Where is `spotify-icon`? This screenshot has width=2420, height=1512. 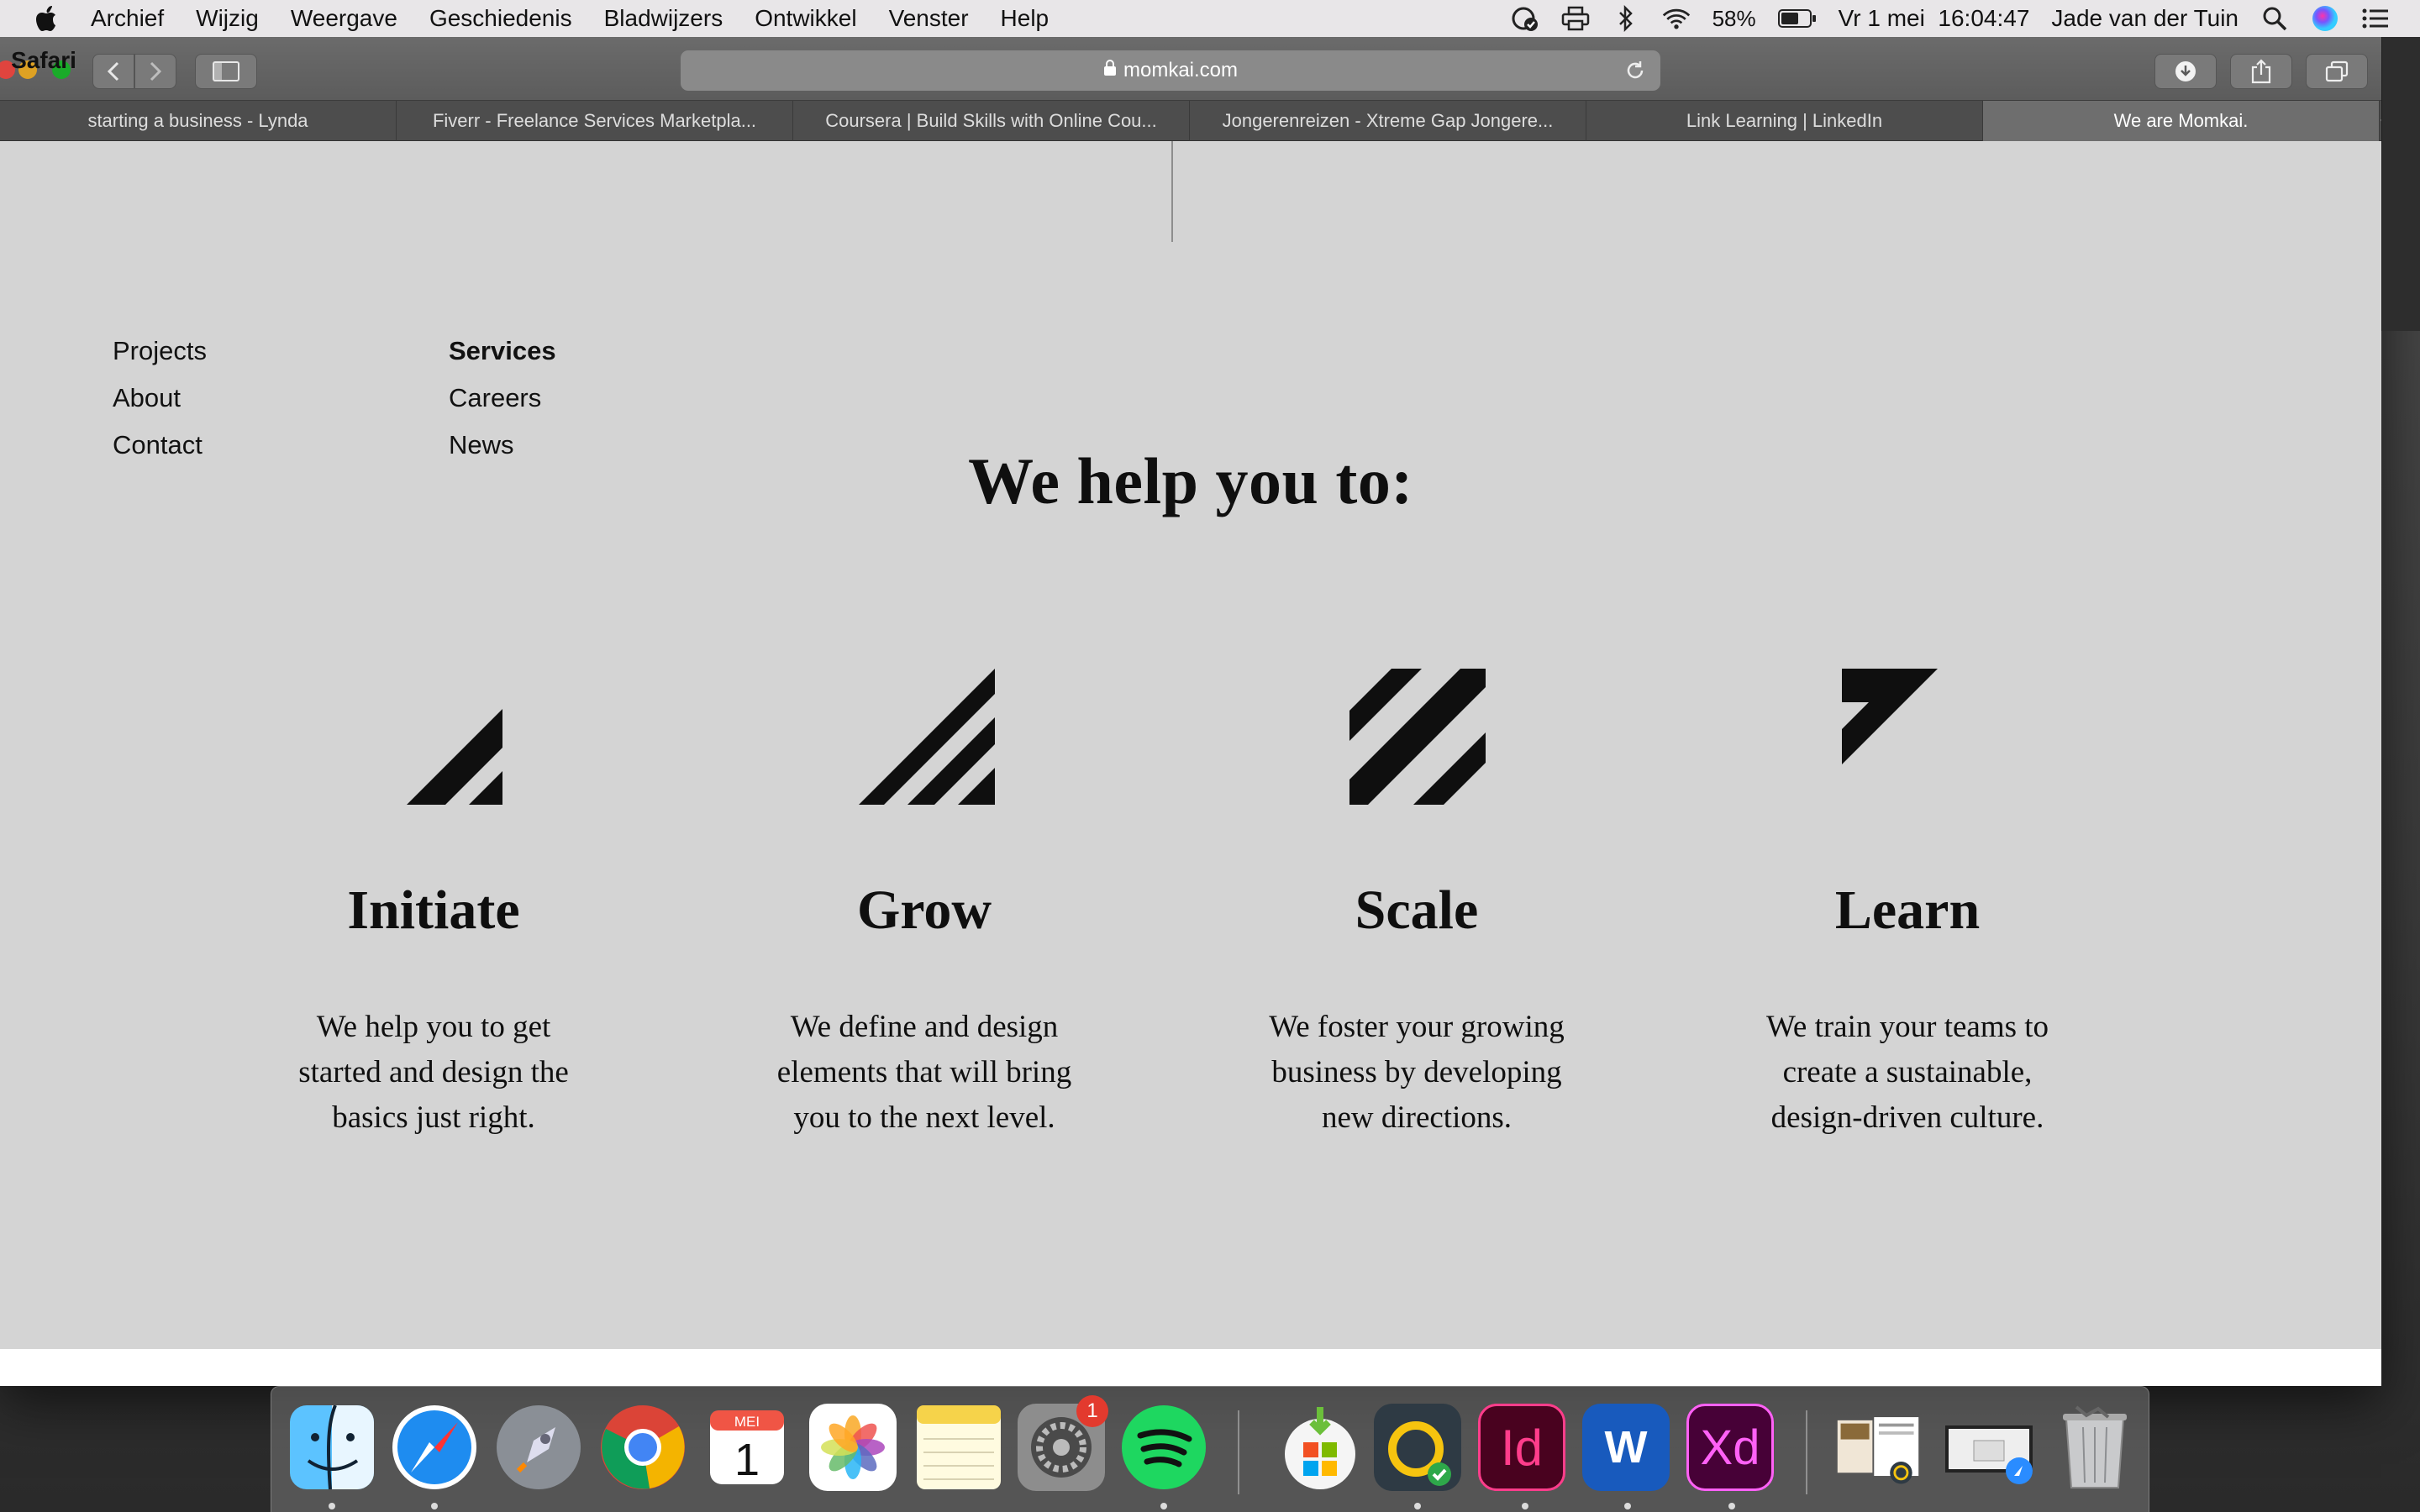 spotify-icon is located at coordinates (1164, 1447).